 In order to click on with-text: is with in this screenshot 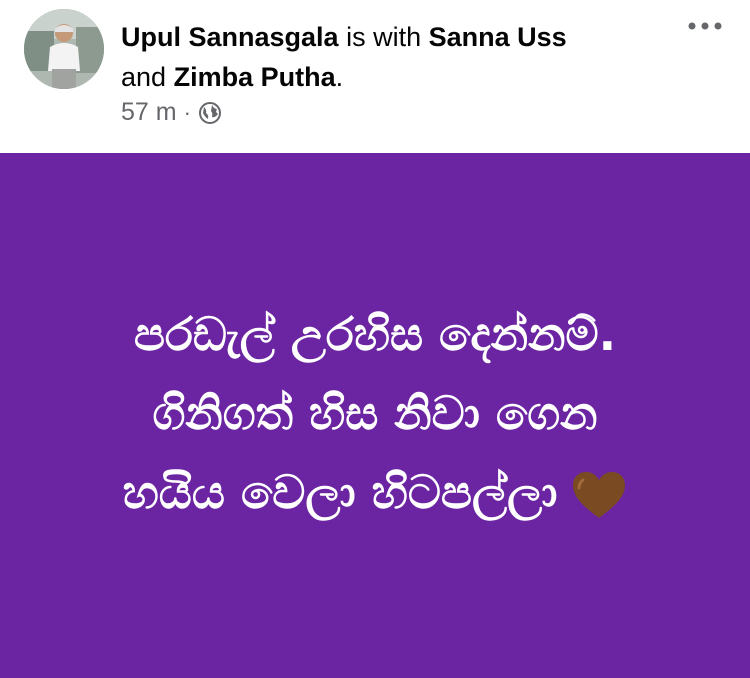, I will do `click(384, 37)`.